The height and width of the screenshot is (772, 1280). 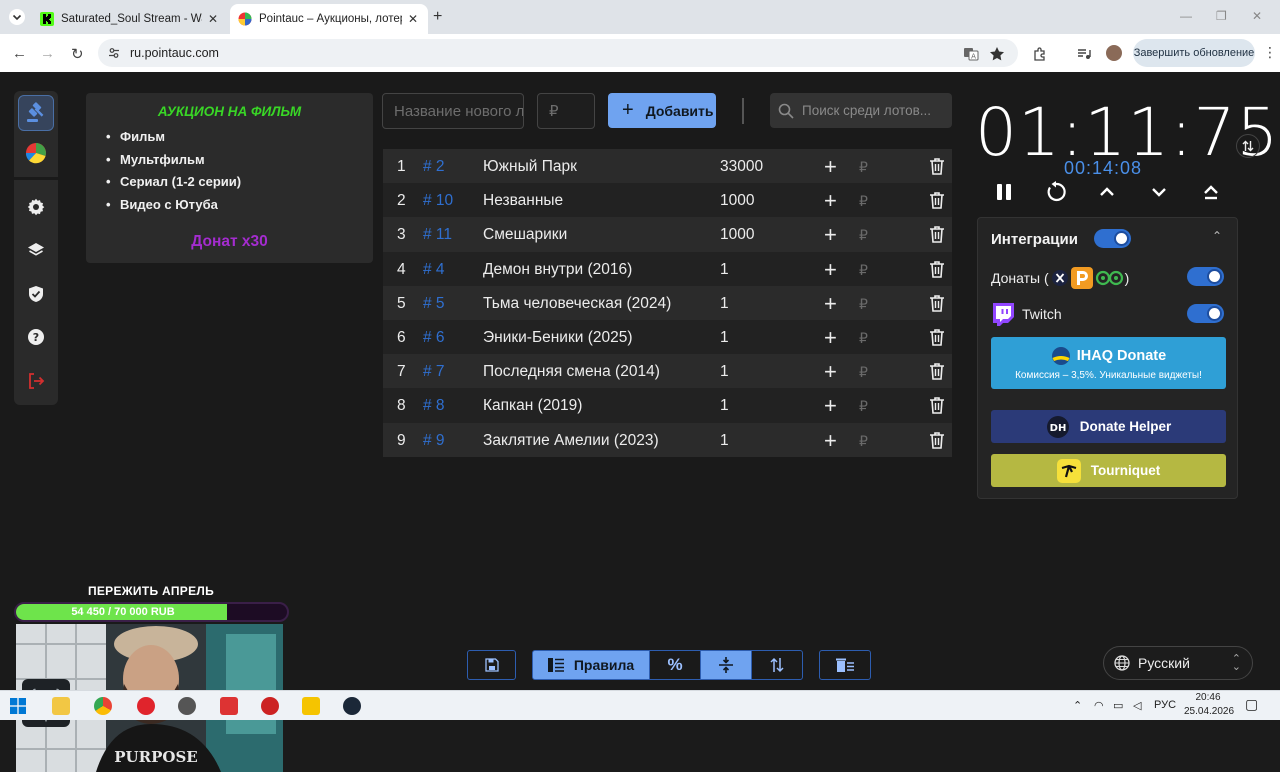 I want to click on tab-search-dropdown-icon, so click(x=17, y=17).